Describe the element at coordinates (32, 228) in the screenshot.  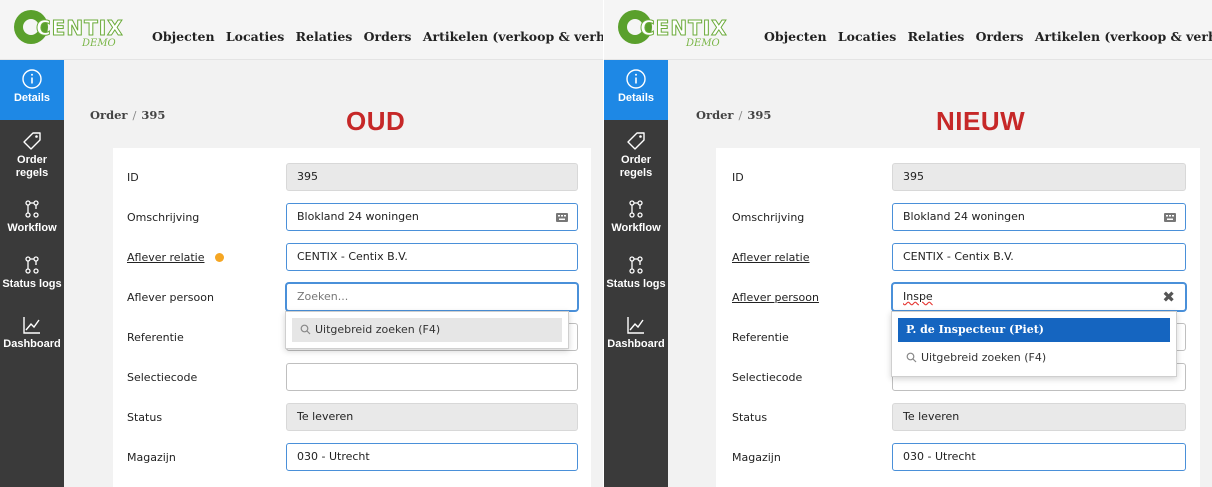
I see `sidebar-item-label: Workflow` at that location.